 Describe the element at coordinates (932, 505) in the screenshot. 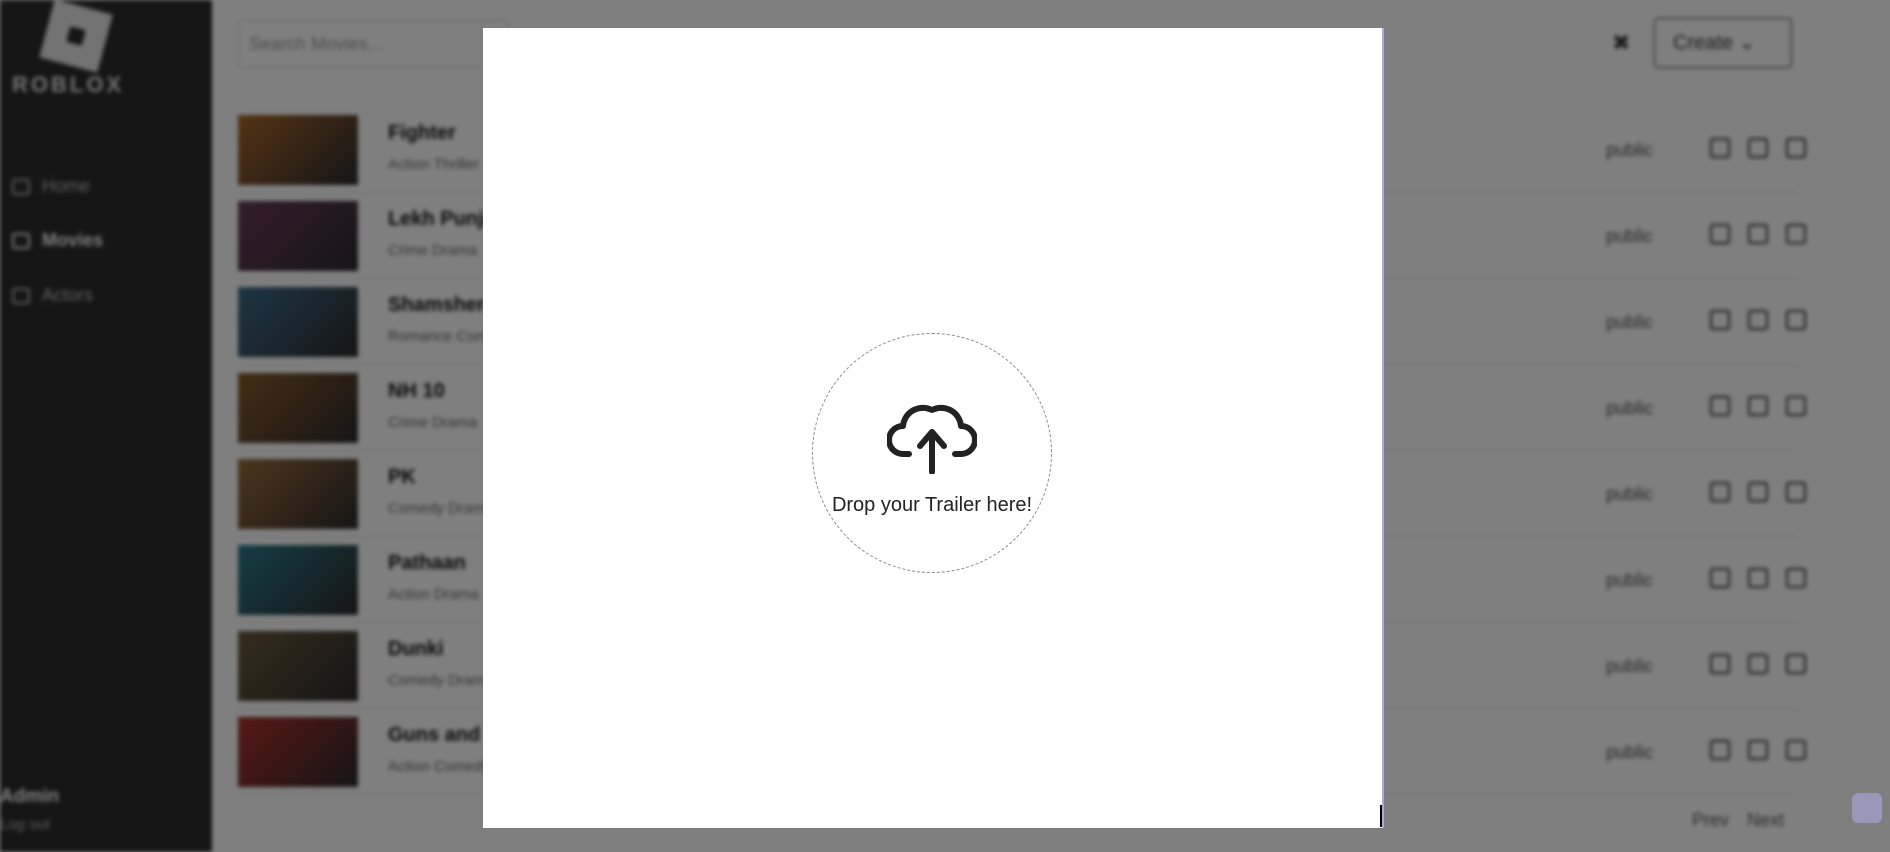

I see `dropzone-label: Drop your Trailer here!` at that location.